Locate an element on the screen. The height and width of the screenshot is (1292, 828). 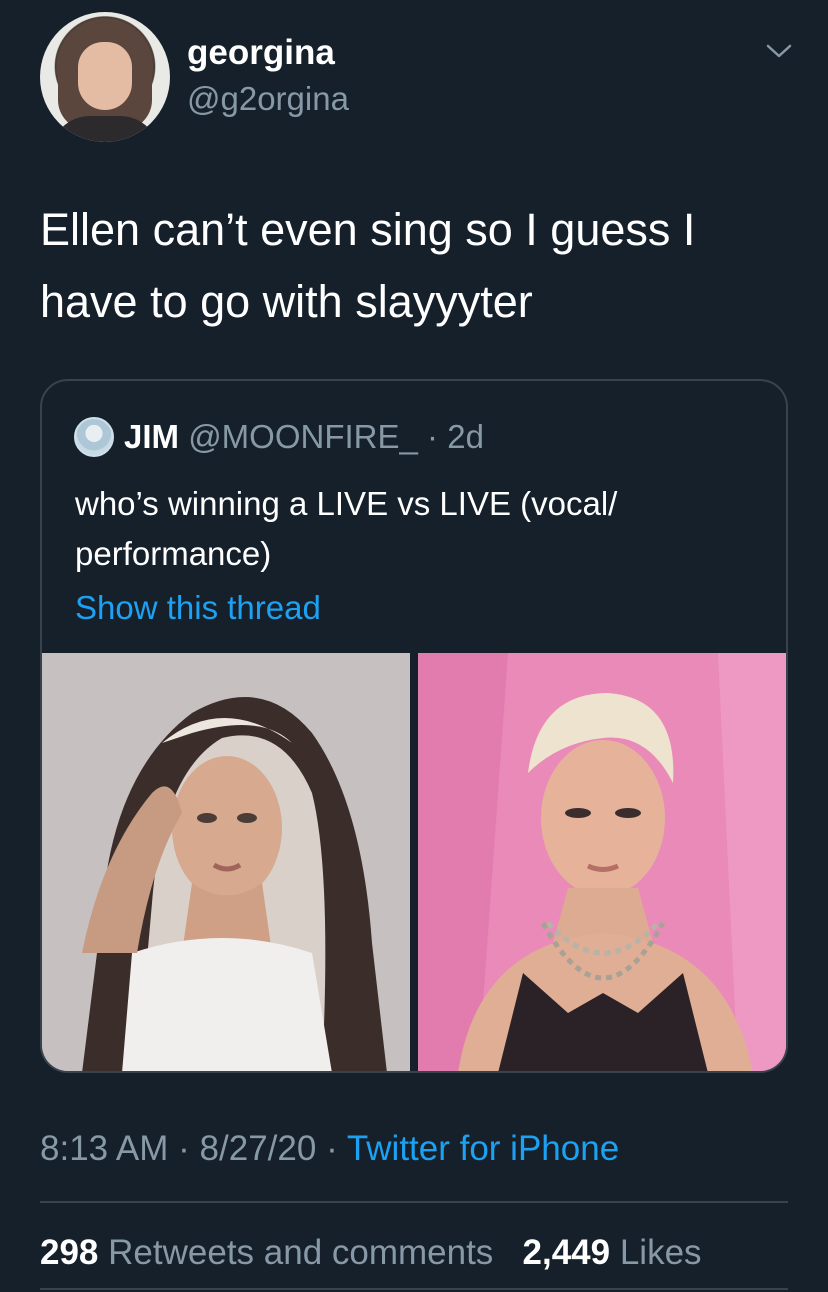
media-photo-left is located at coordinates (226, 862).